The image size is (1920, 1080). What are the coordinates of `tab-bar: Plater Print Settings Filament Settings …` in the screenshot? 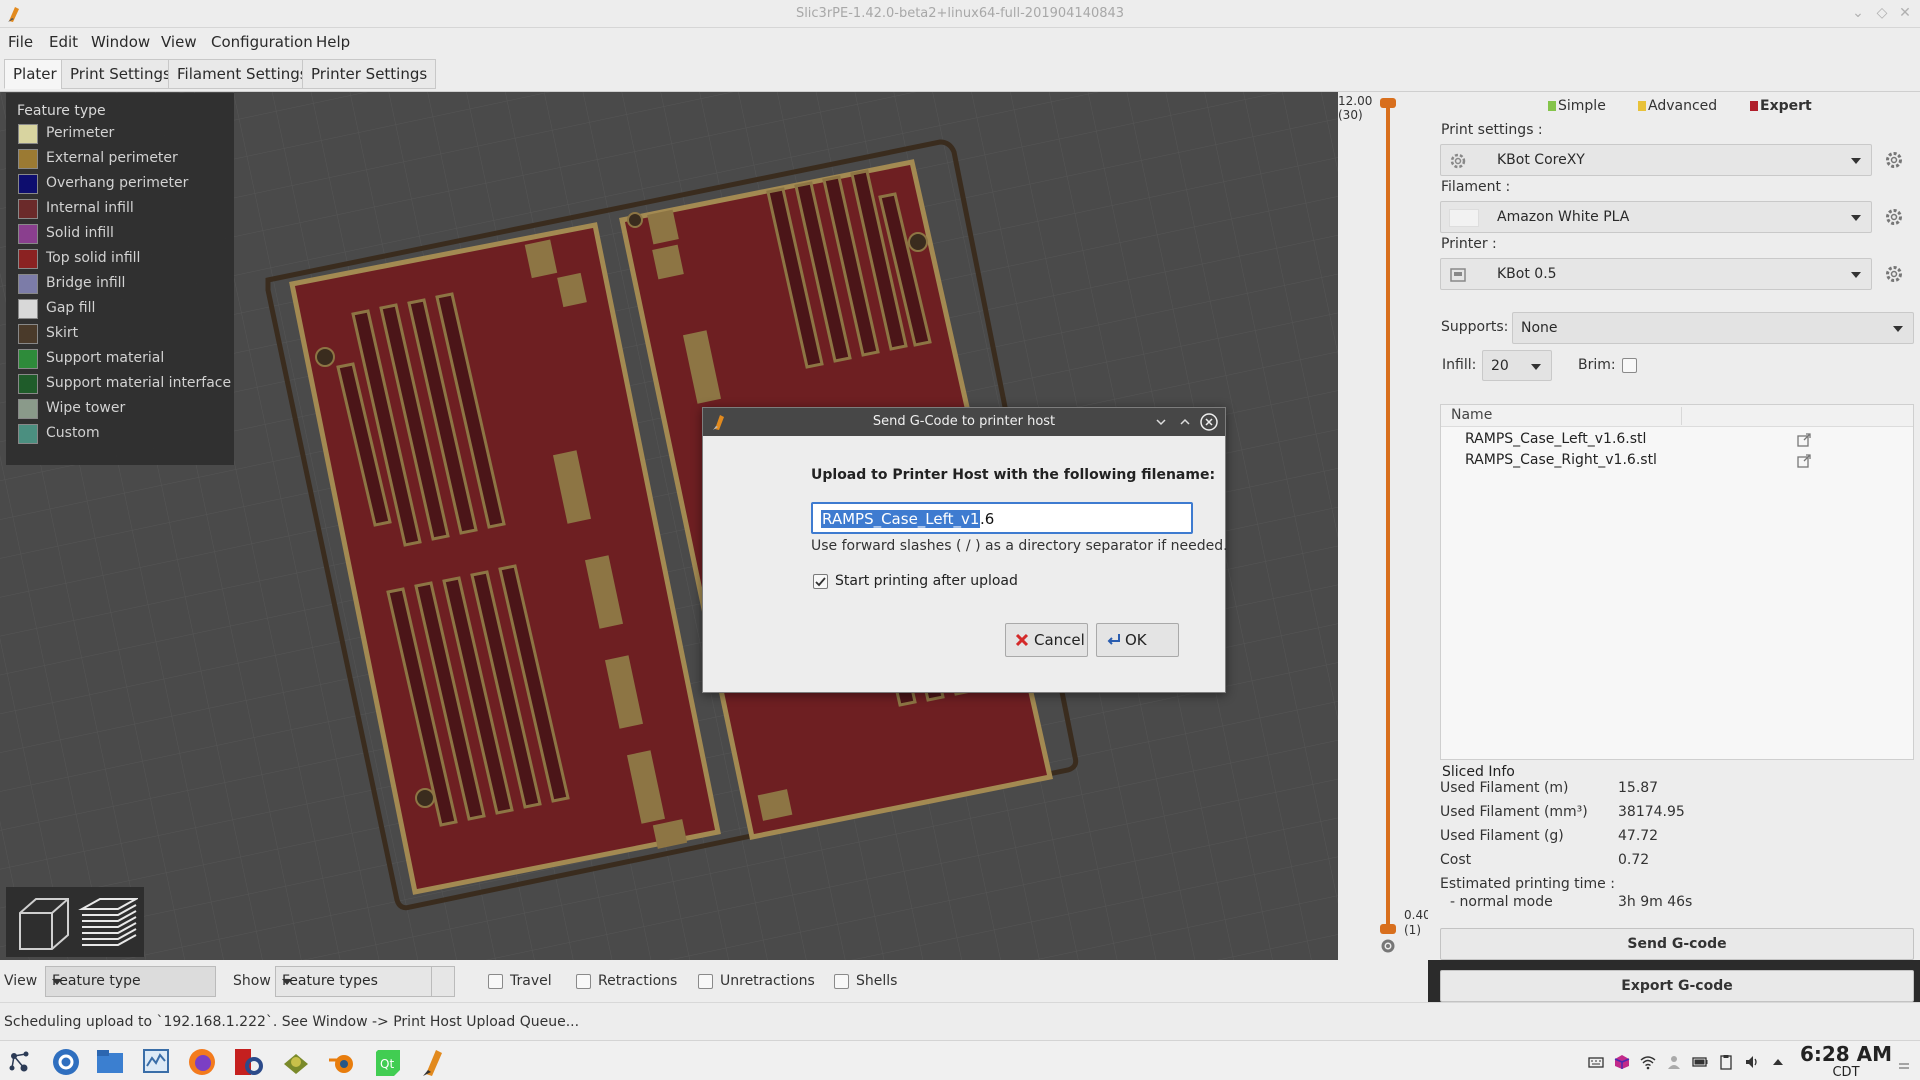 It's located at (960, 74).